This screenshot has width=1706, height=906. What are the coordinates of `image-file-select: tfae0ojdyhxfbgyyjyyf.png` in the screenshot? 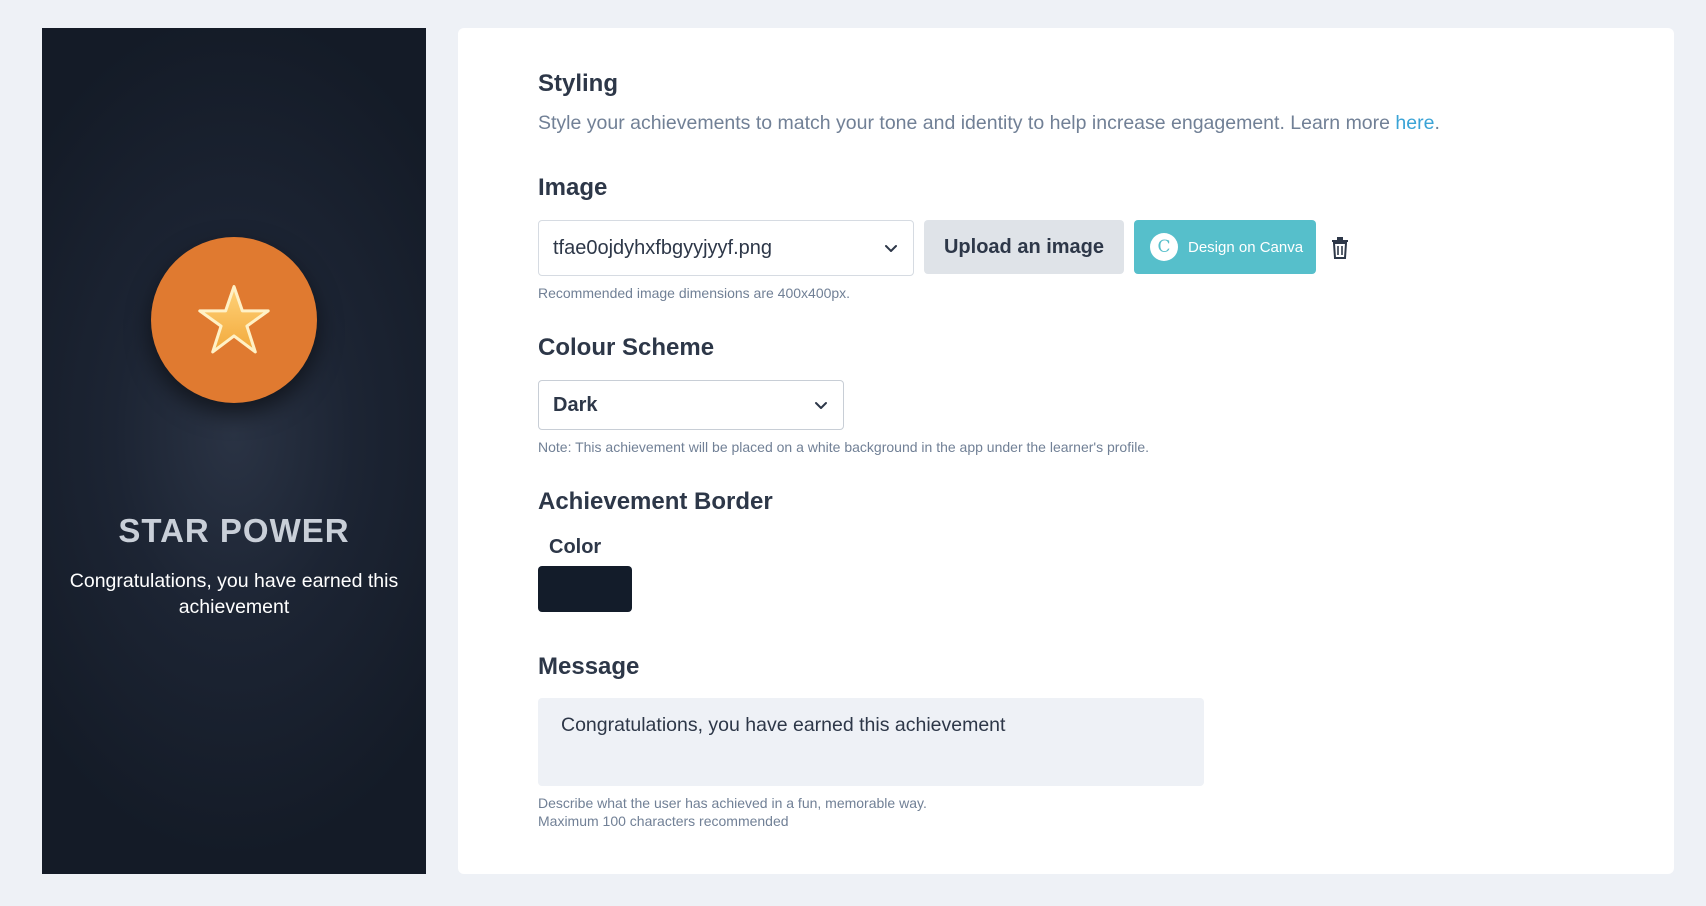 It's located at (726, 248).